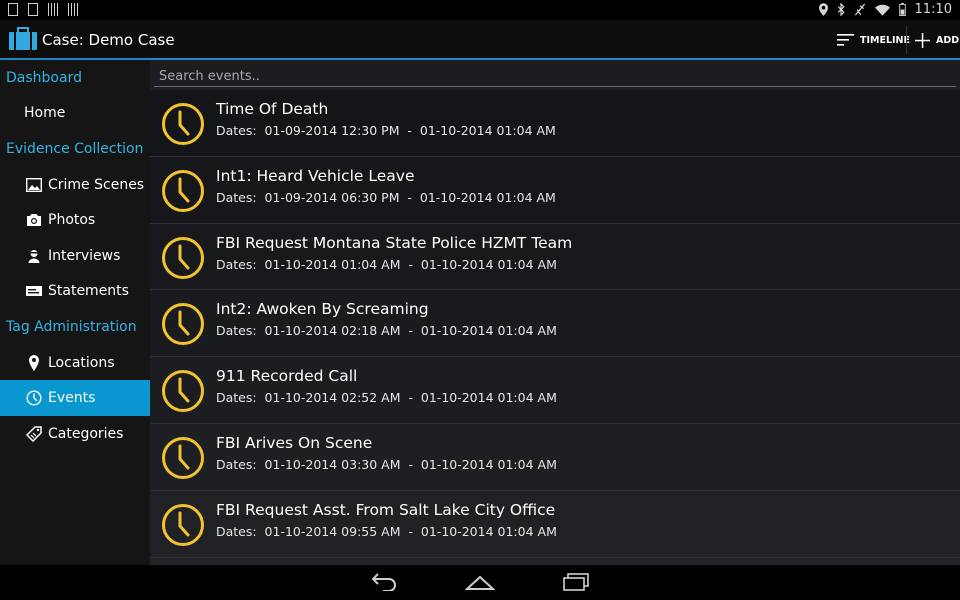 This screenshot has width=960, height=600. What do you see at coordinates (576, 582) in the screenshot?
I see `recent-apps-icon` at bounding box center [576, 582].